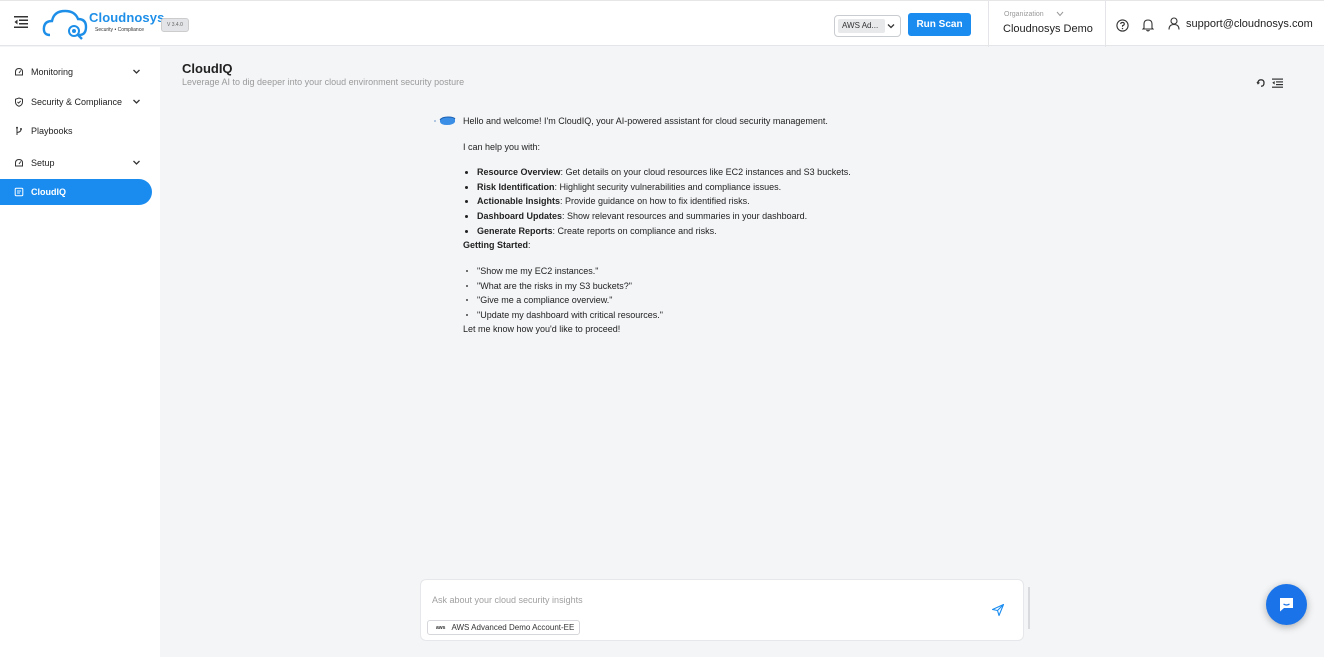  I want to click on branch-icon, so click(19, 130).